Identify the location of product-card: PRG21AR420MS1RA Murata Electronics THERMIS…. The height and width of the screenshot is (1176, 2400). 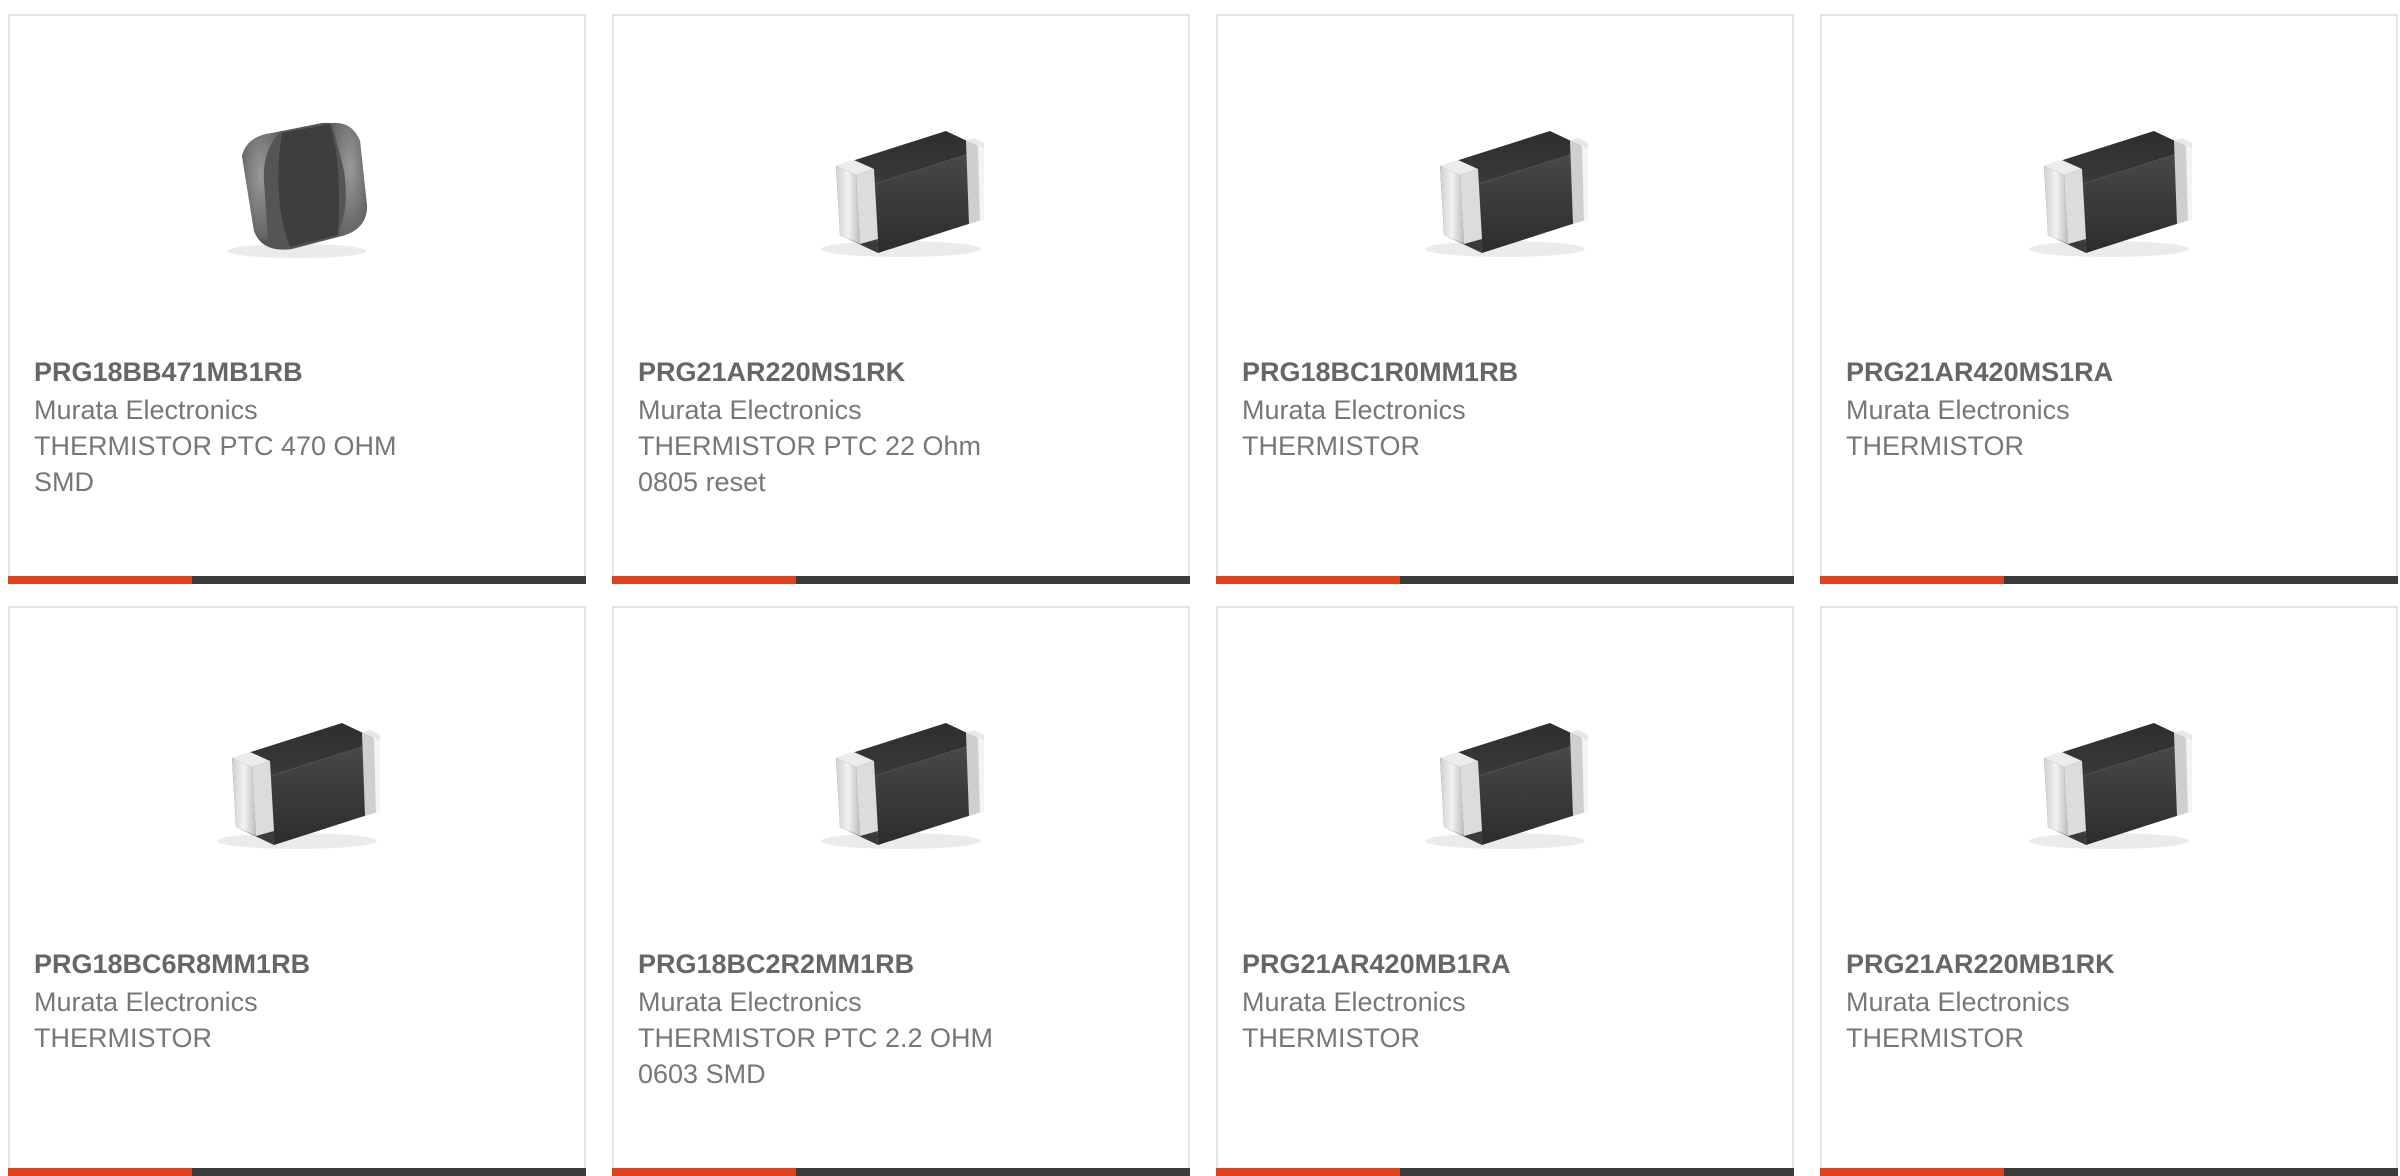
(2109, 299).